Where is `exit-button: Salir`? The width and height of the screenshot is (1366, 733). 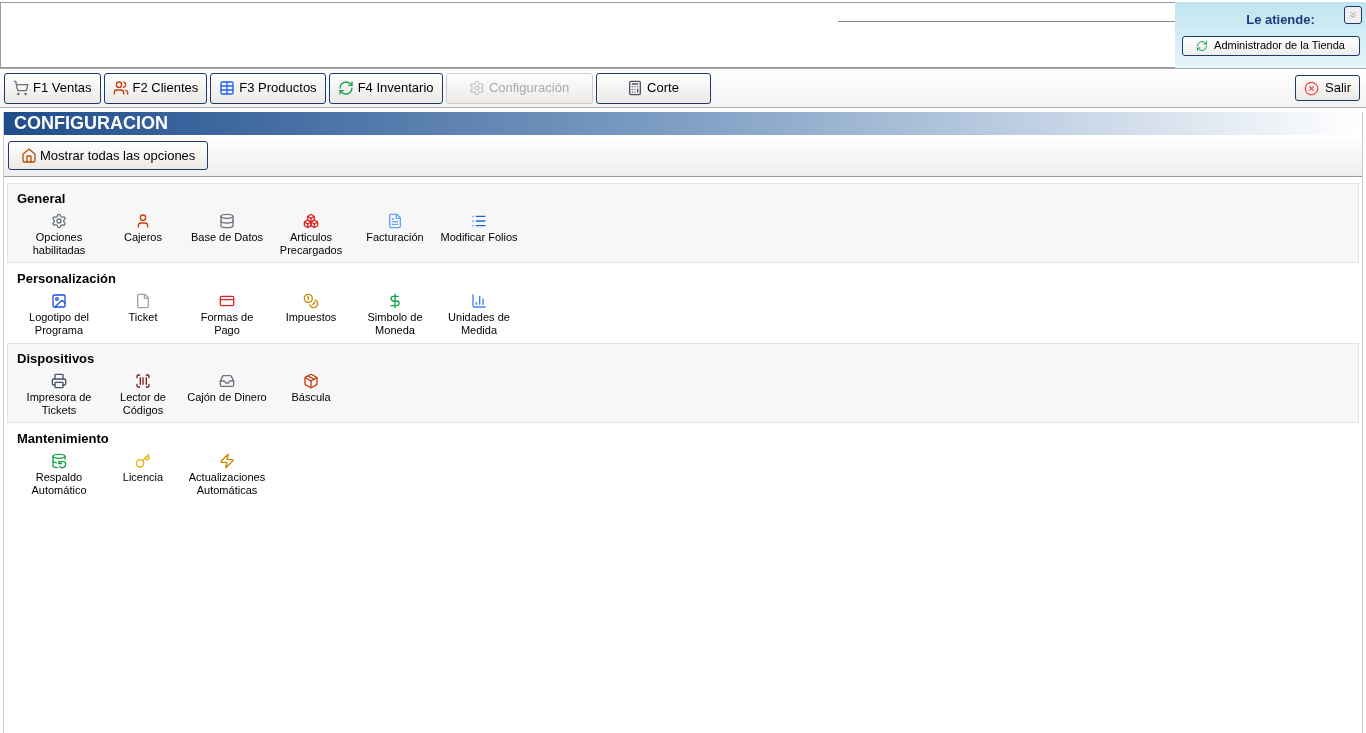 exit-button: Salir is located at coordinates (1327, 88).